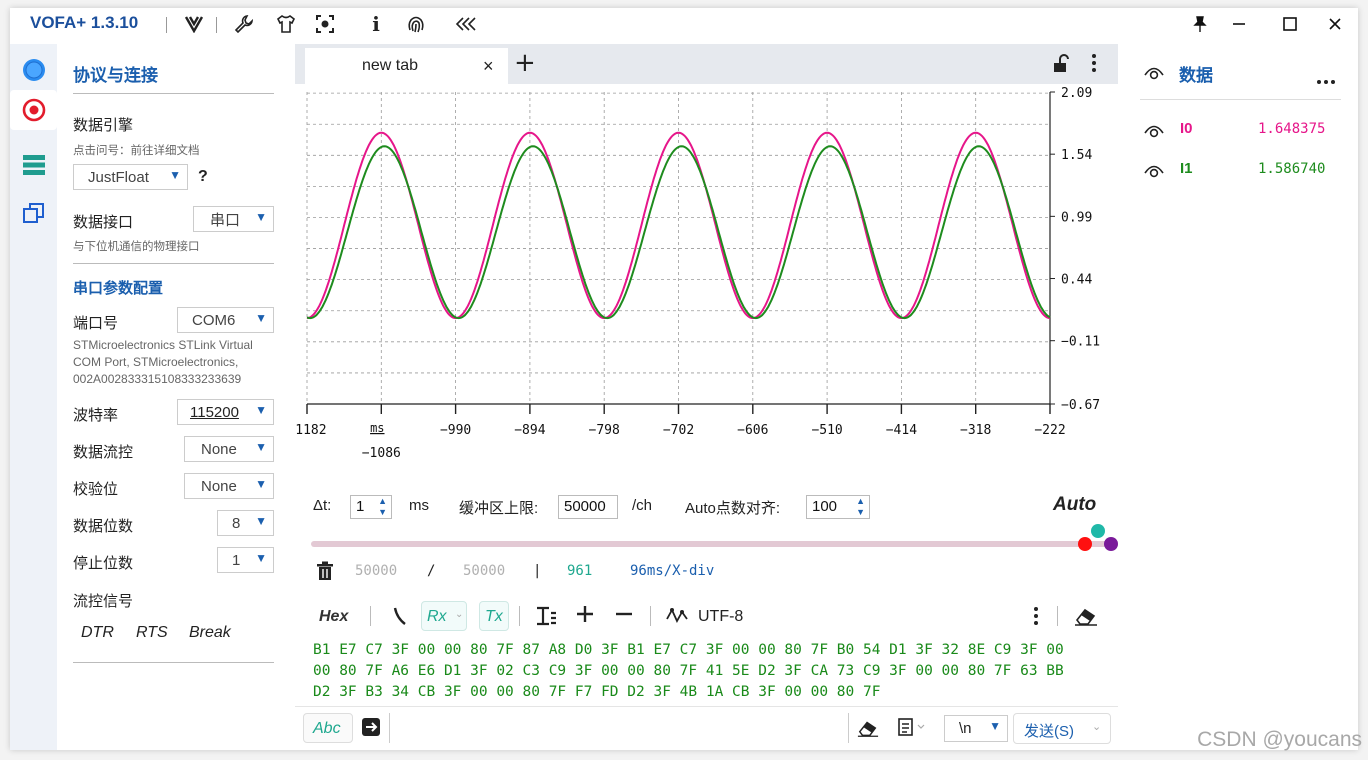 The width and height of the screenshot is (1368, 760). Describe the element at coordinates (97, 633) in the screenshot. I see `dtr-toggle: DTR` at that location.